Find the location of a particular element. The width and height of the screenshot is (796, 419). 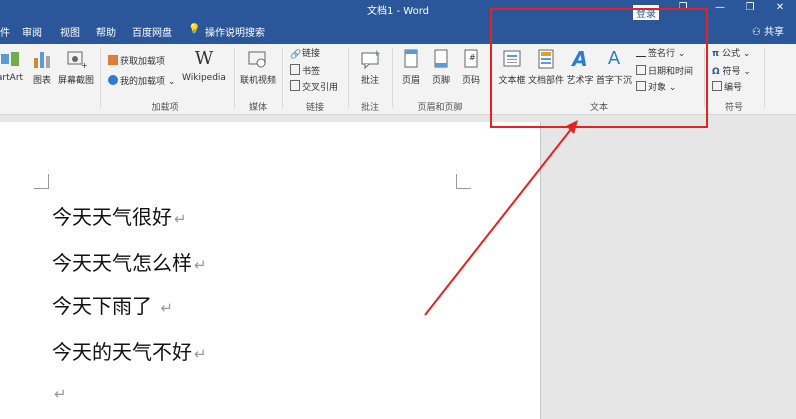

annotation-arrow is located at coordinates (501, 218).